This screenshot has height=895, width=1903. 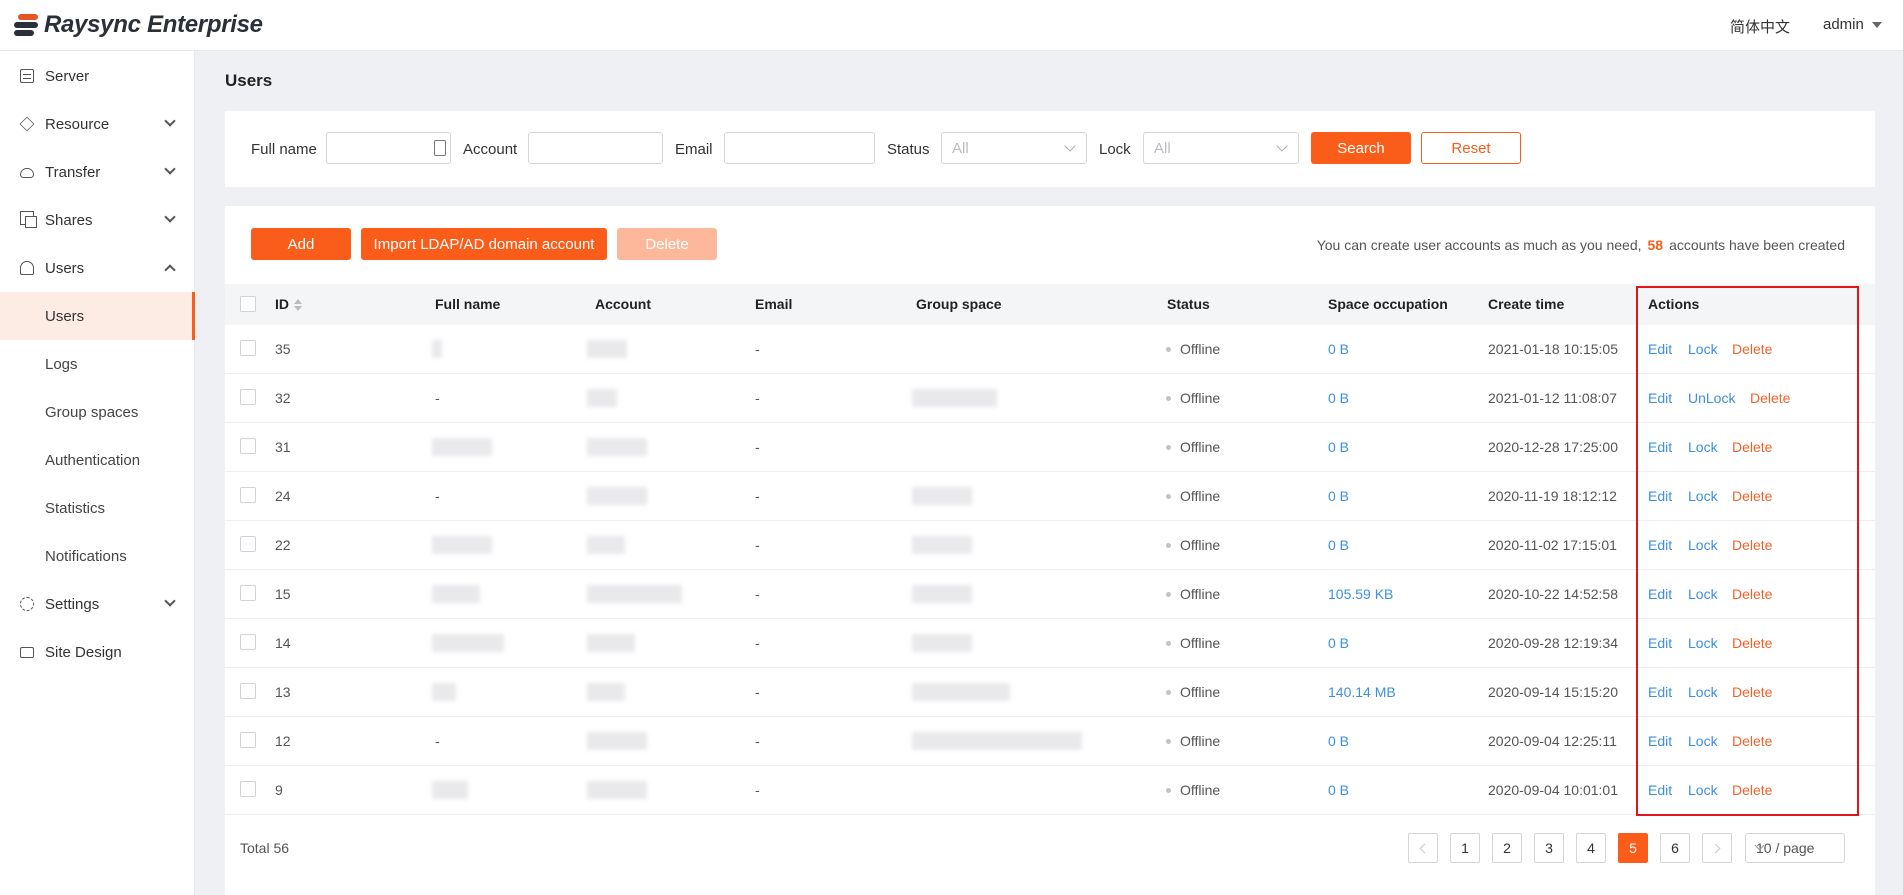 I want to click on full-name-input, so click(x=388, y=148).